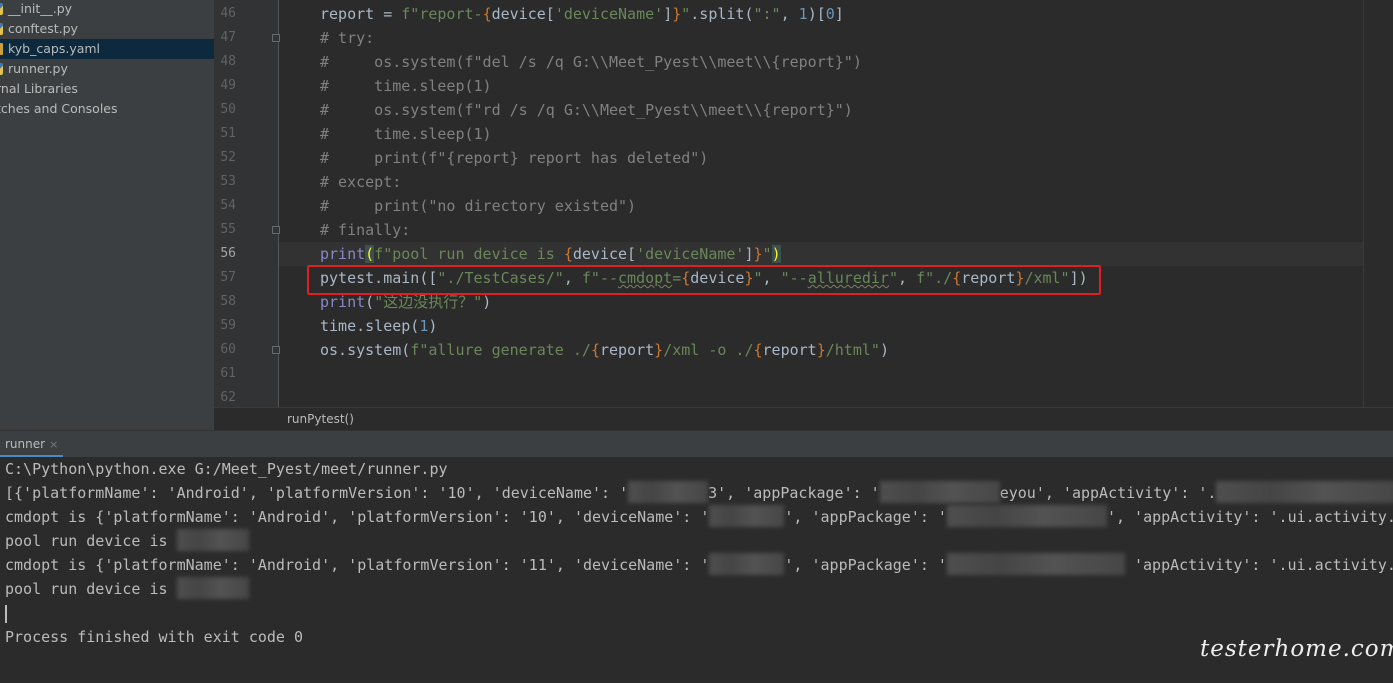 This screenshot has width=1393, height=683. Describe the element at coordinates (228, 277) in the screenshot. I see `line-number: 57` at that location.